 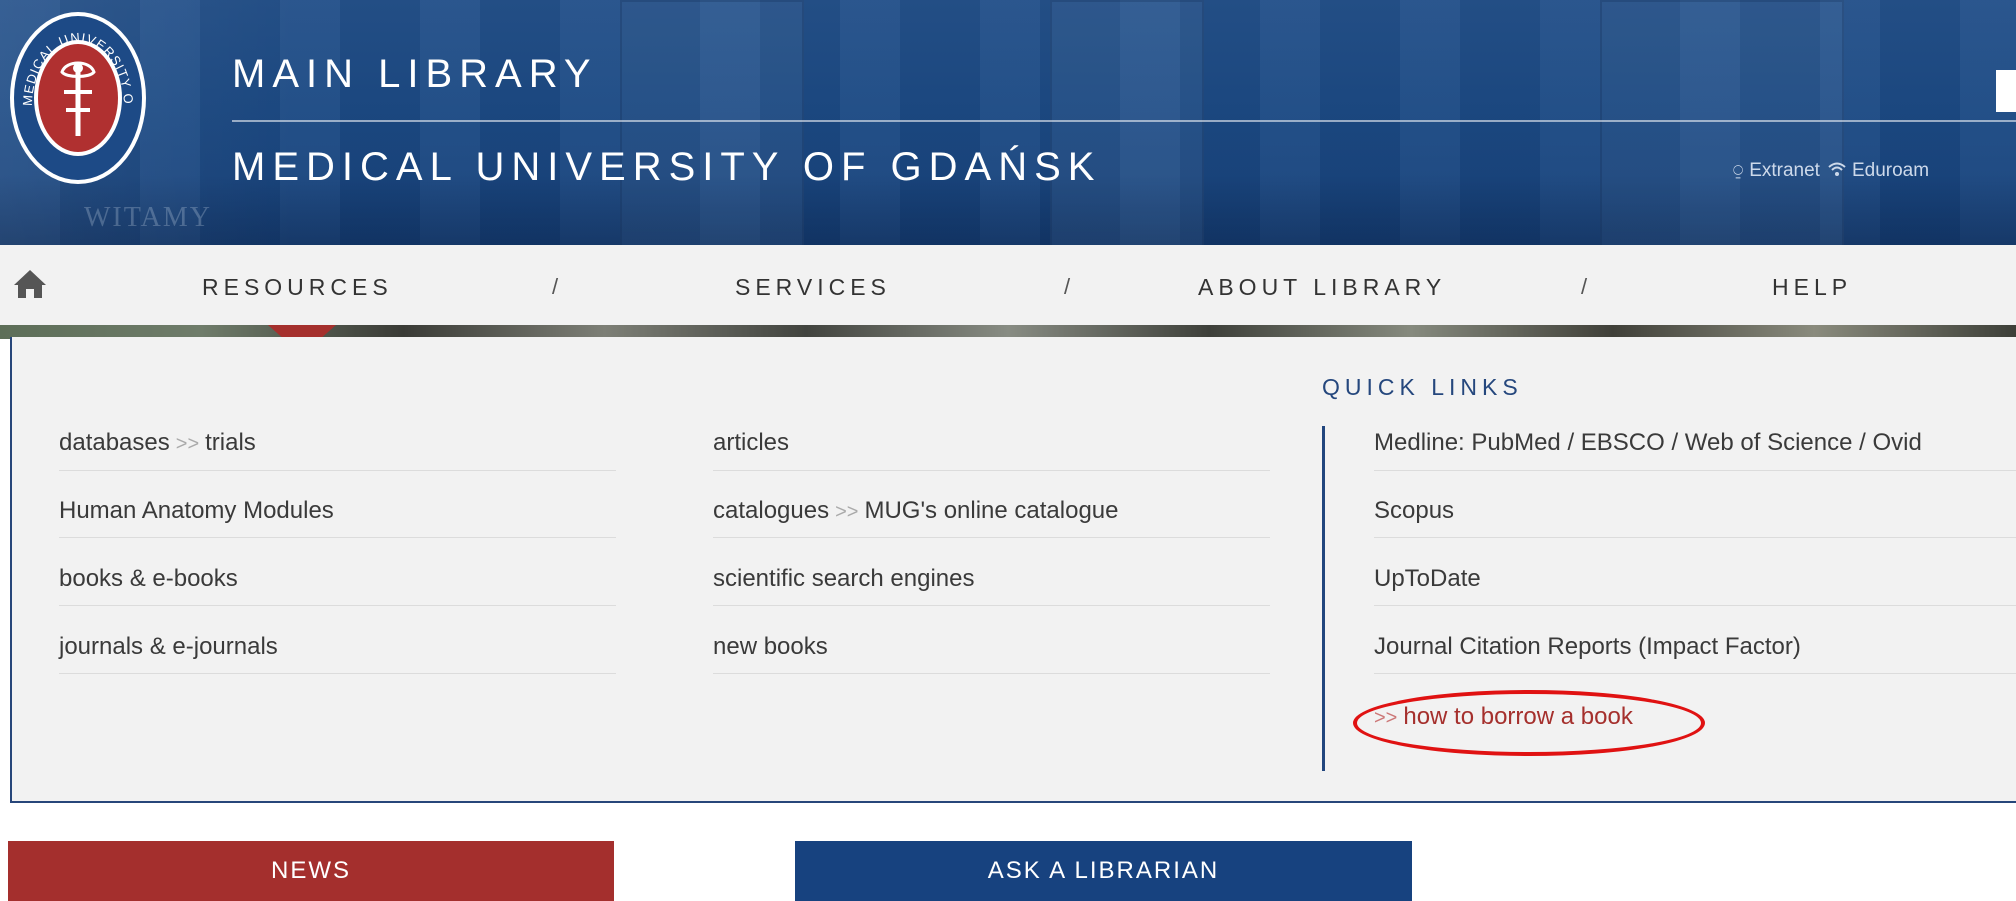 What do you see at coordinates (1427, 579) in the screenshot?
I see `quick-link-uptodate: UpToDate` at bounding box center [1427, 579].